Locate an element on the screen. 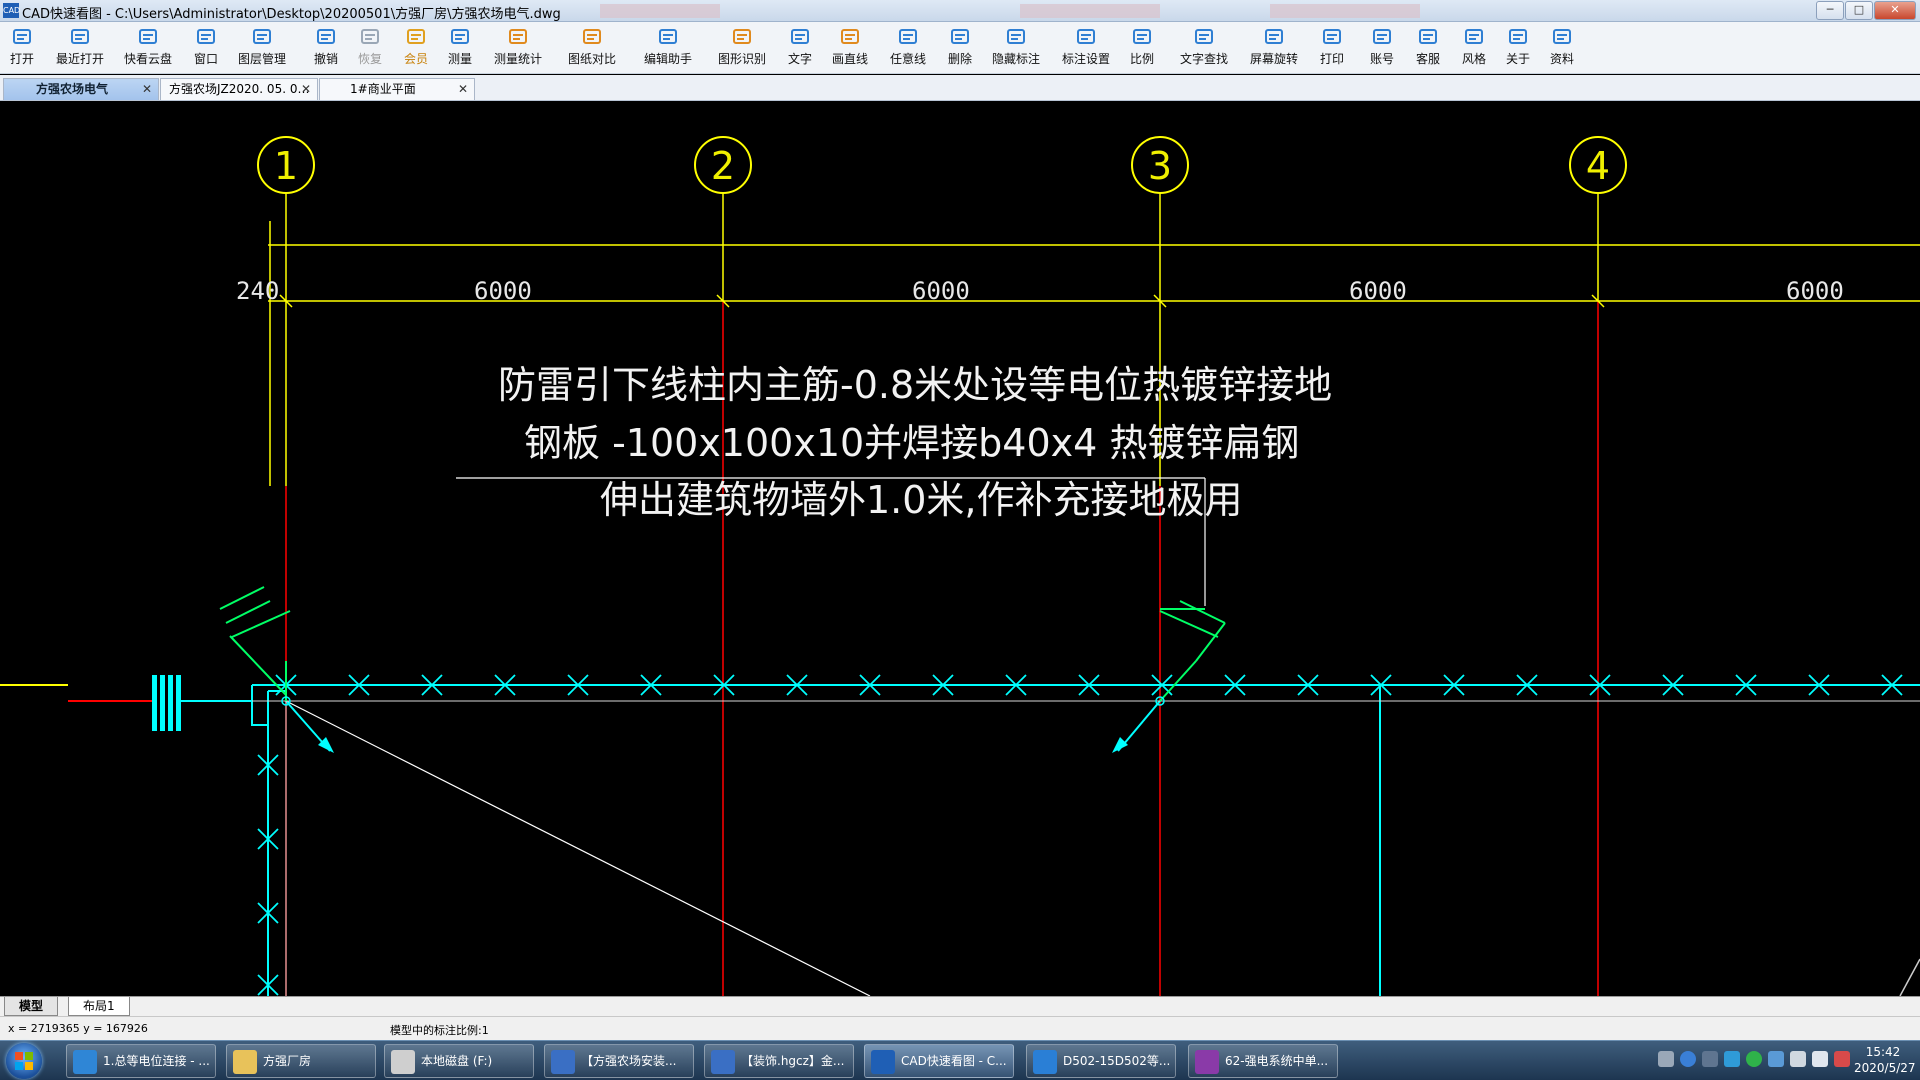 Image resolution: width=1920 pixels, height=1080 pixels. taskbar-item-2: 本地磁盘 (F:) is located at coordinates (459, 1061).